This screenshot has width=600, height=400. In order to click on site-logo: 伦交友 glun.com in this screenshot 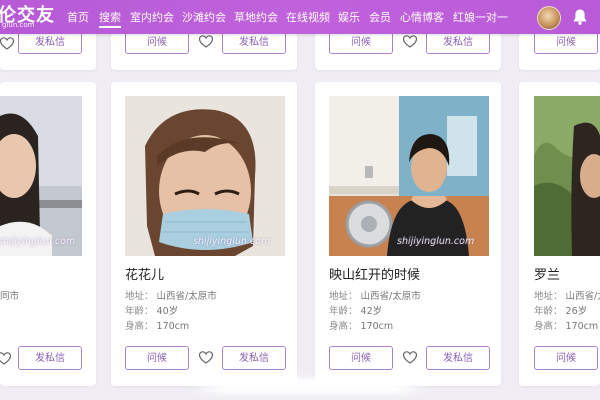, I will do `click(30, 16)`.